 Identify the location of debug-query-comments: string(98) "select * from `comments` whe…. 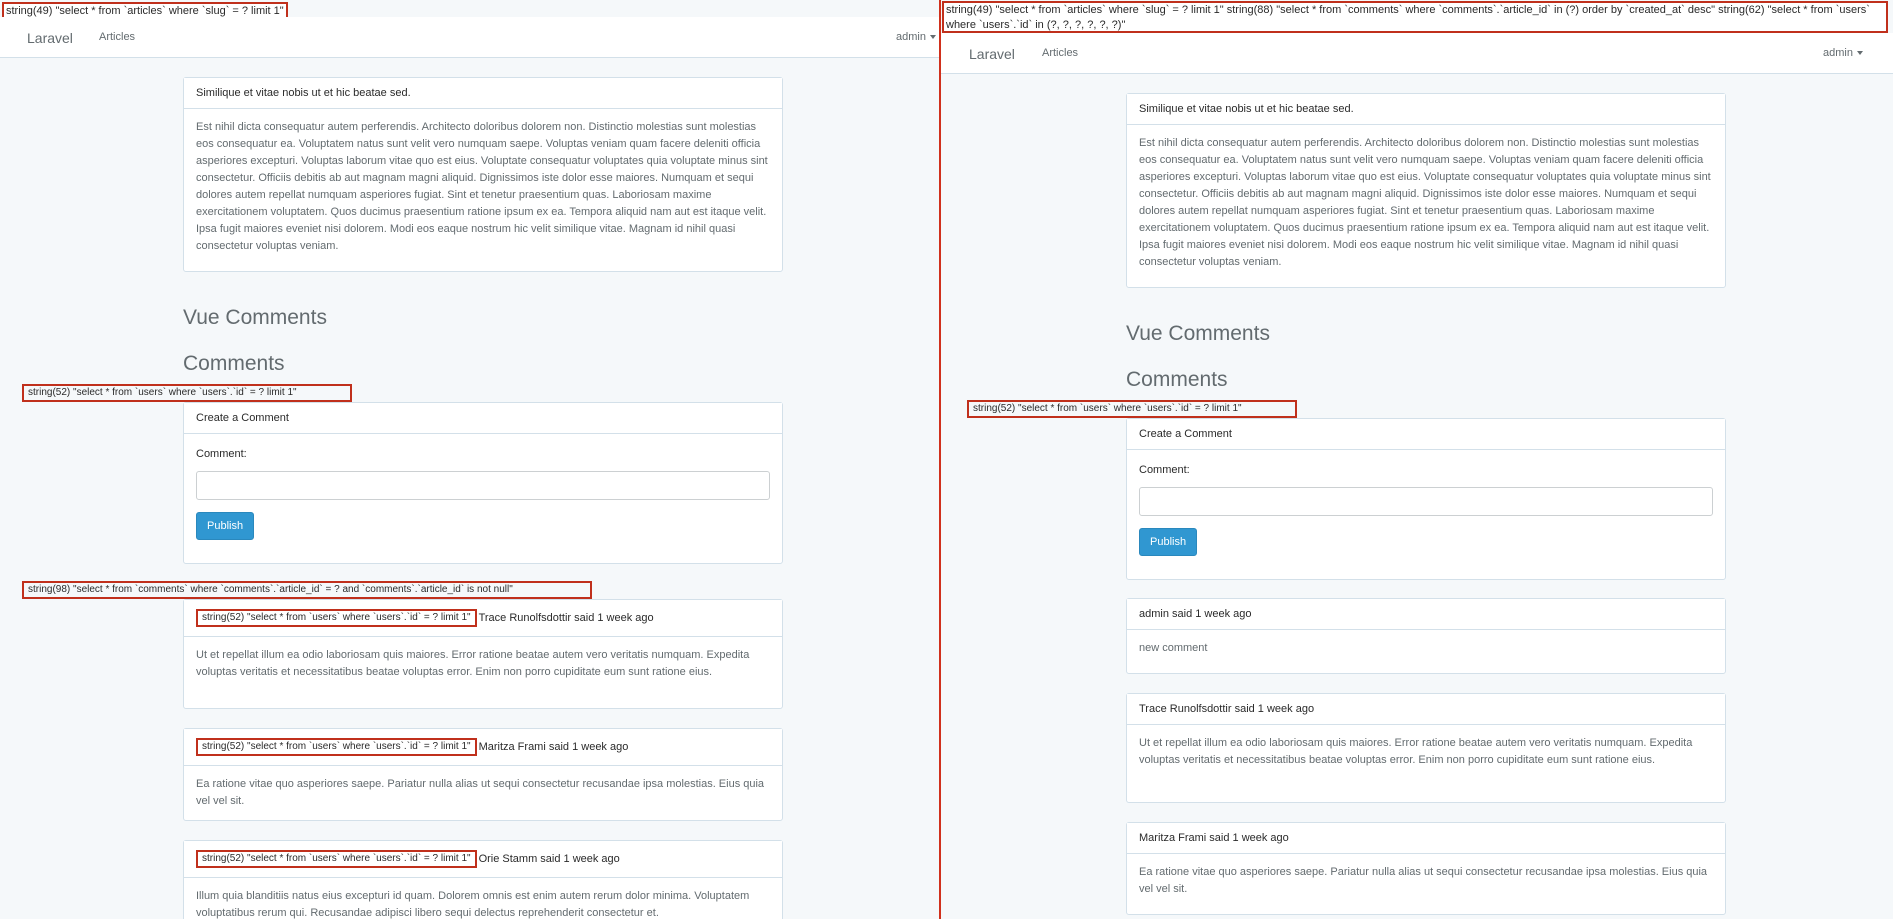
(307, 590).